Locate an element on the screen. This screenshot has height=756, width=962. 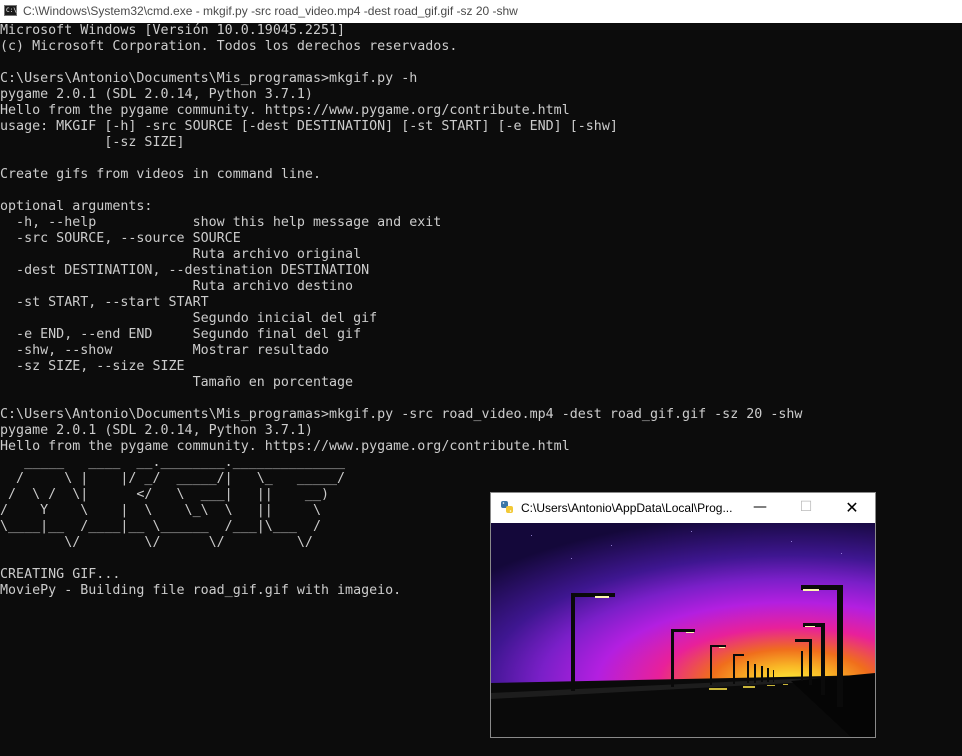
cmd-icon: C:\ is located at coordinates (10, 10).